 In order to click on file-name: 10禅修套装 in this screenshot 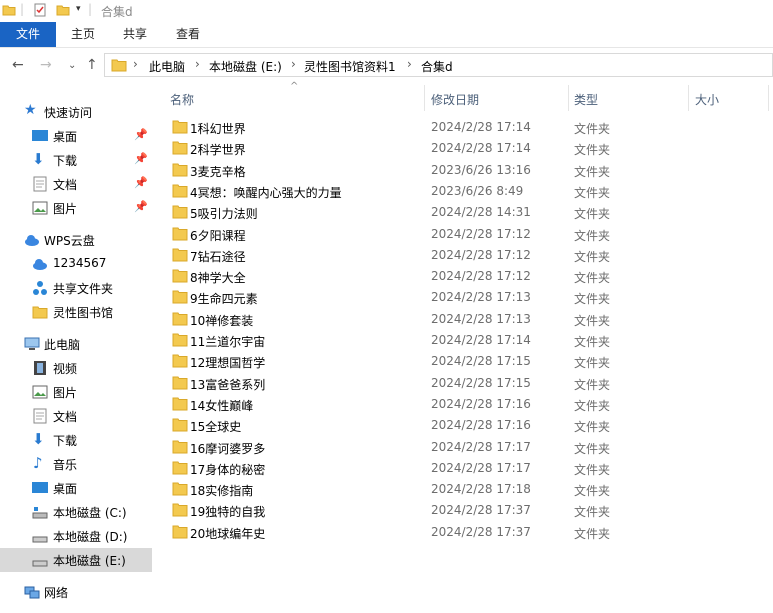, I will do `click(222, 320)`.